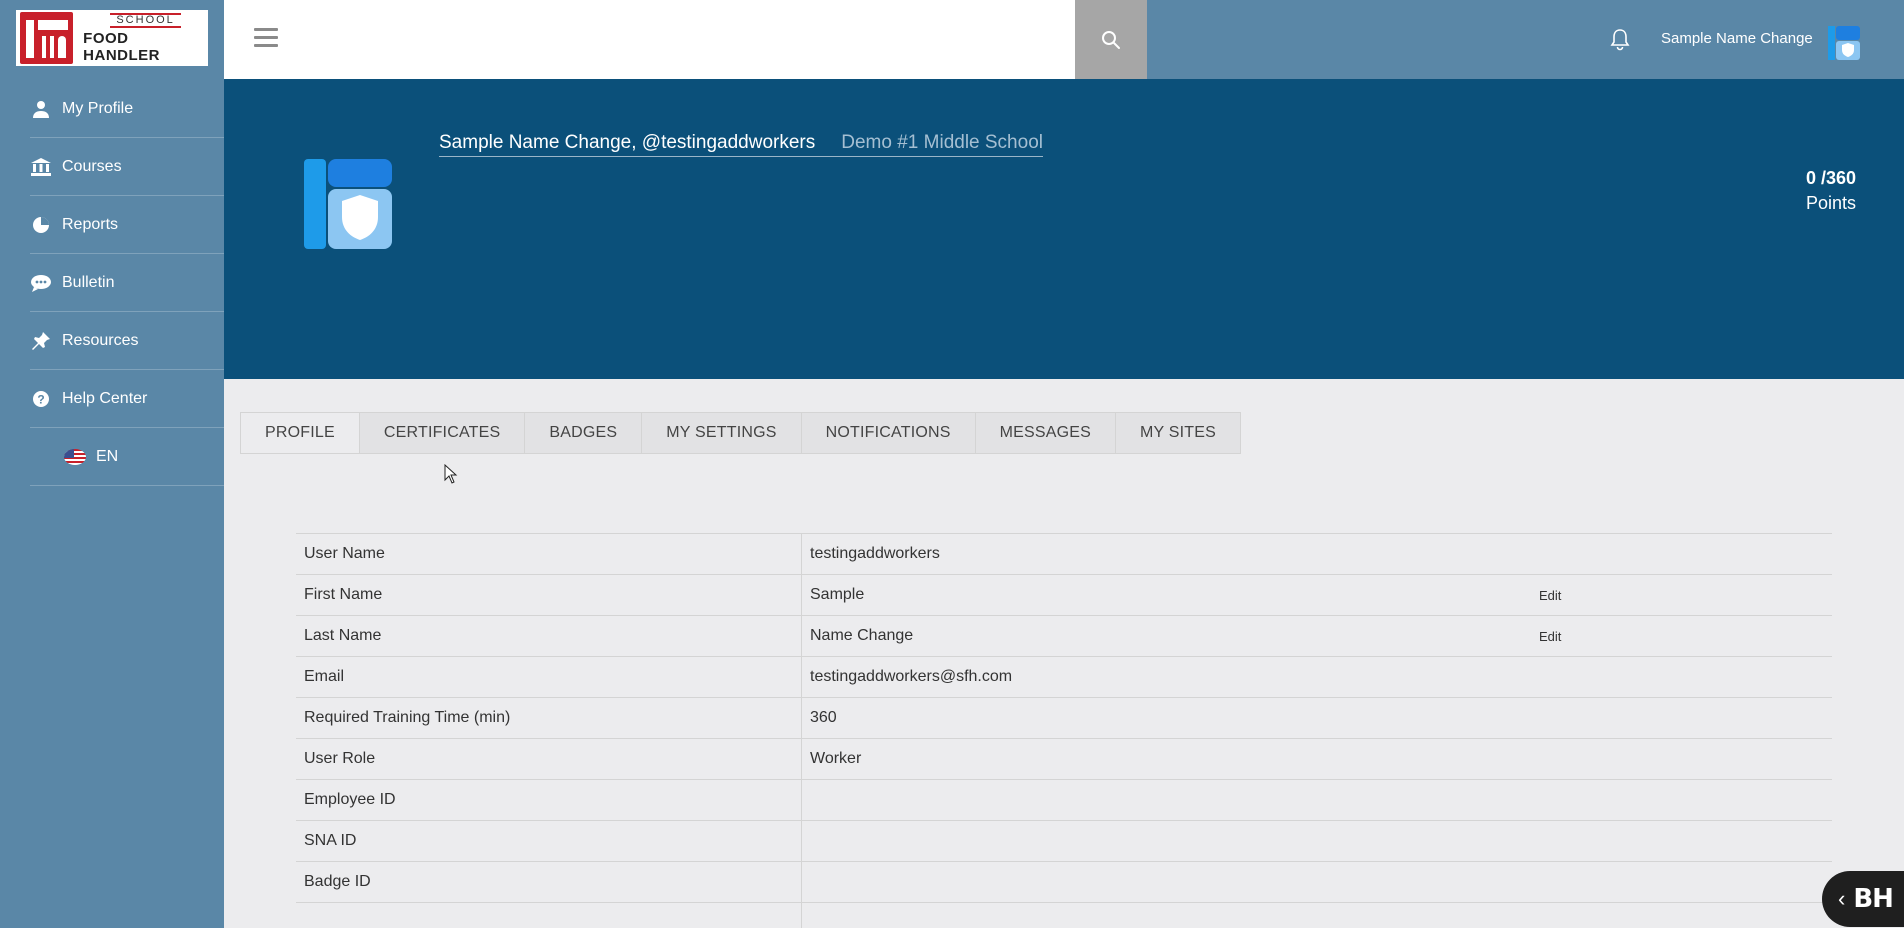 The width and height of the screenshot is (1904, 928). Describe the element at coordinates (348, 204) in the screenshot. I see `profile-avatar` at that location.